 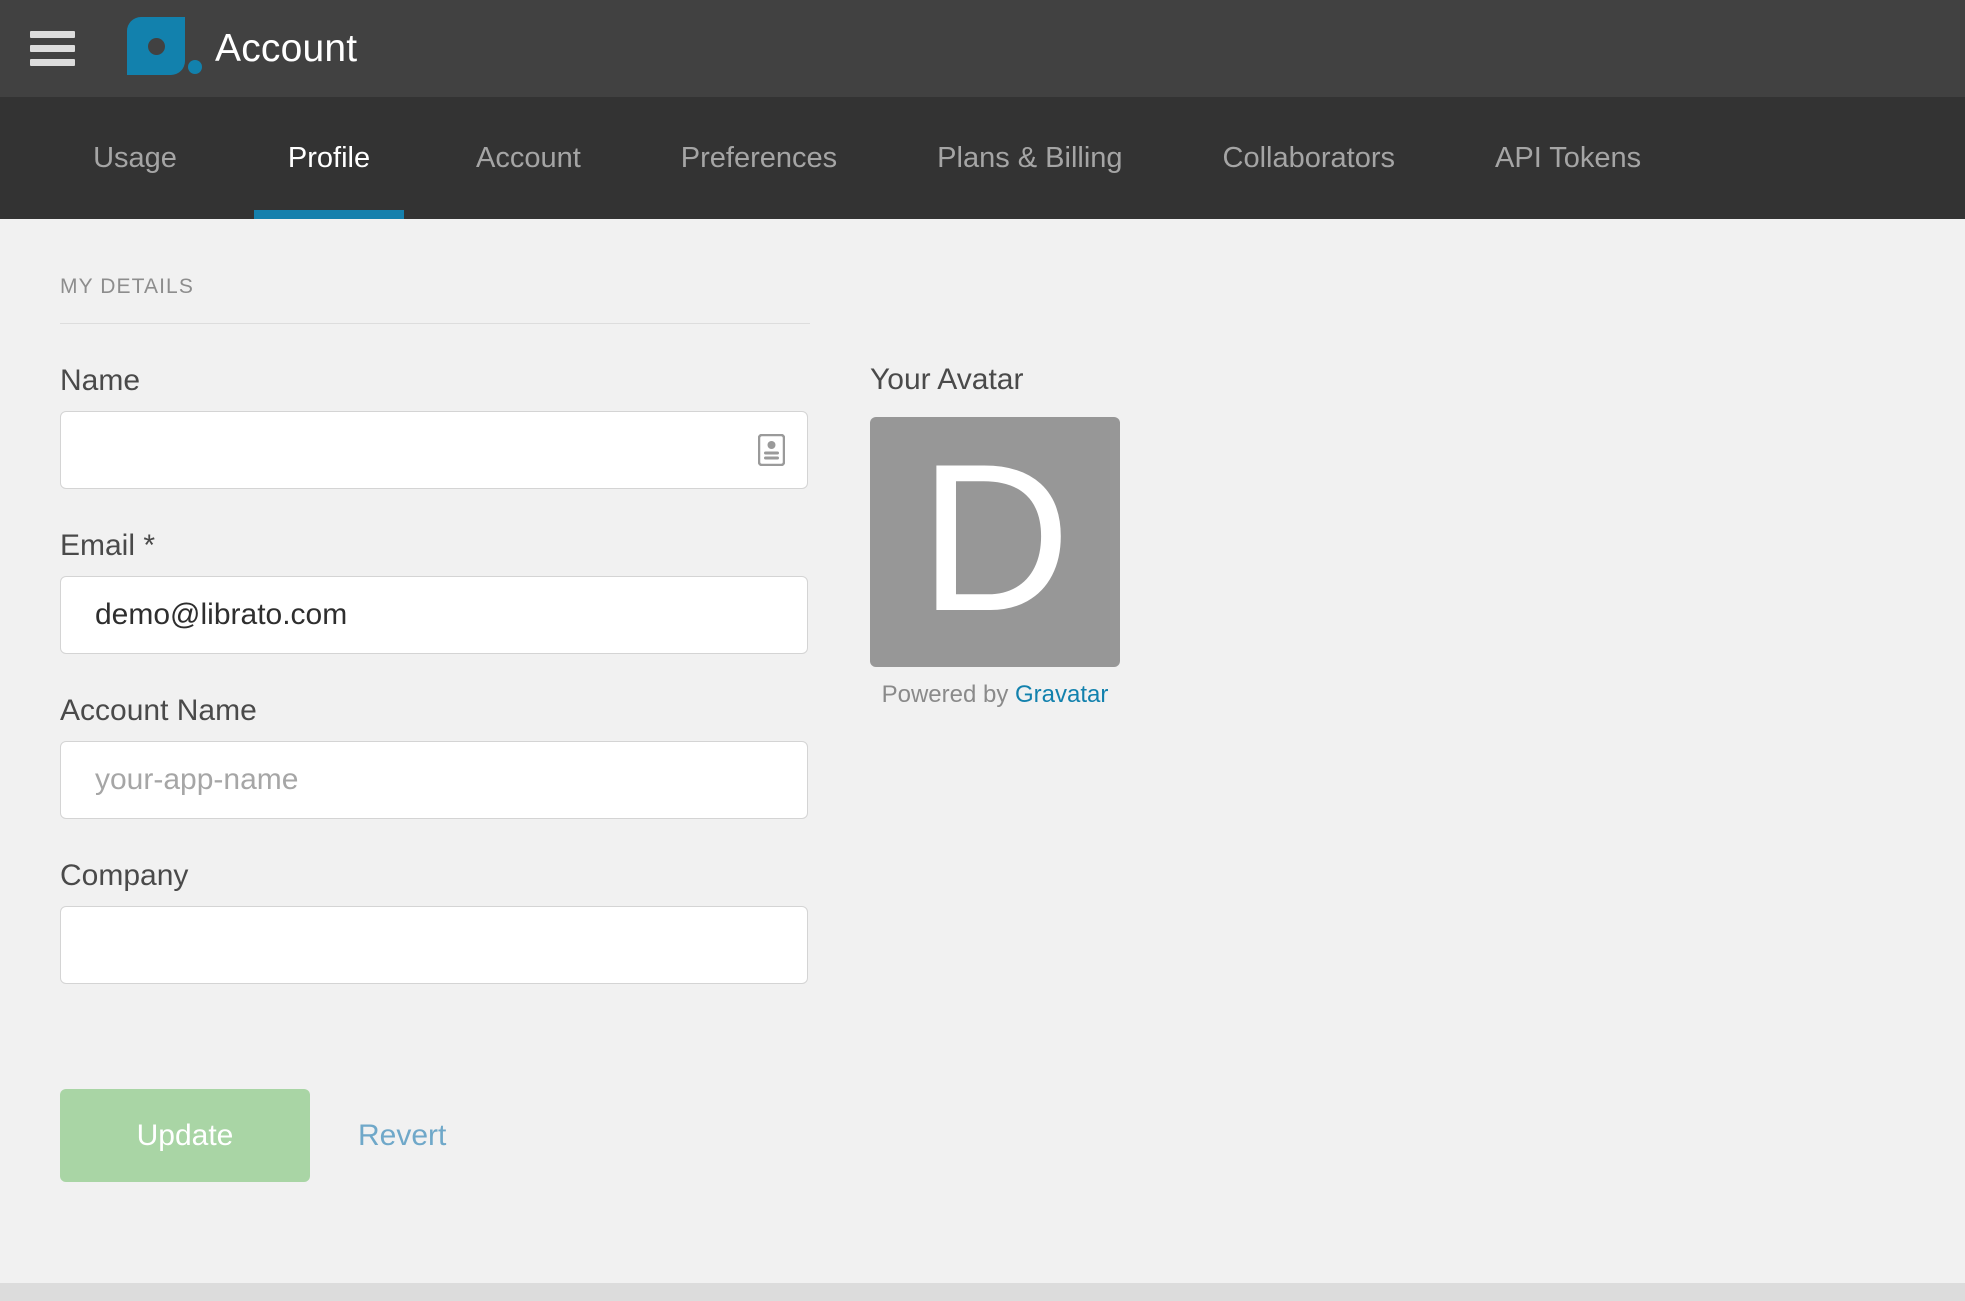 I want to click on avatar-section: Your Avatar D Powered by Gravatar, so click(x=995, y=492).